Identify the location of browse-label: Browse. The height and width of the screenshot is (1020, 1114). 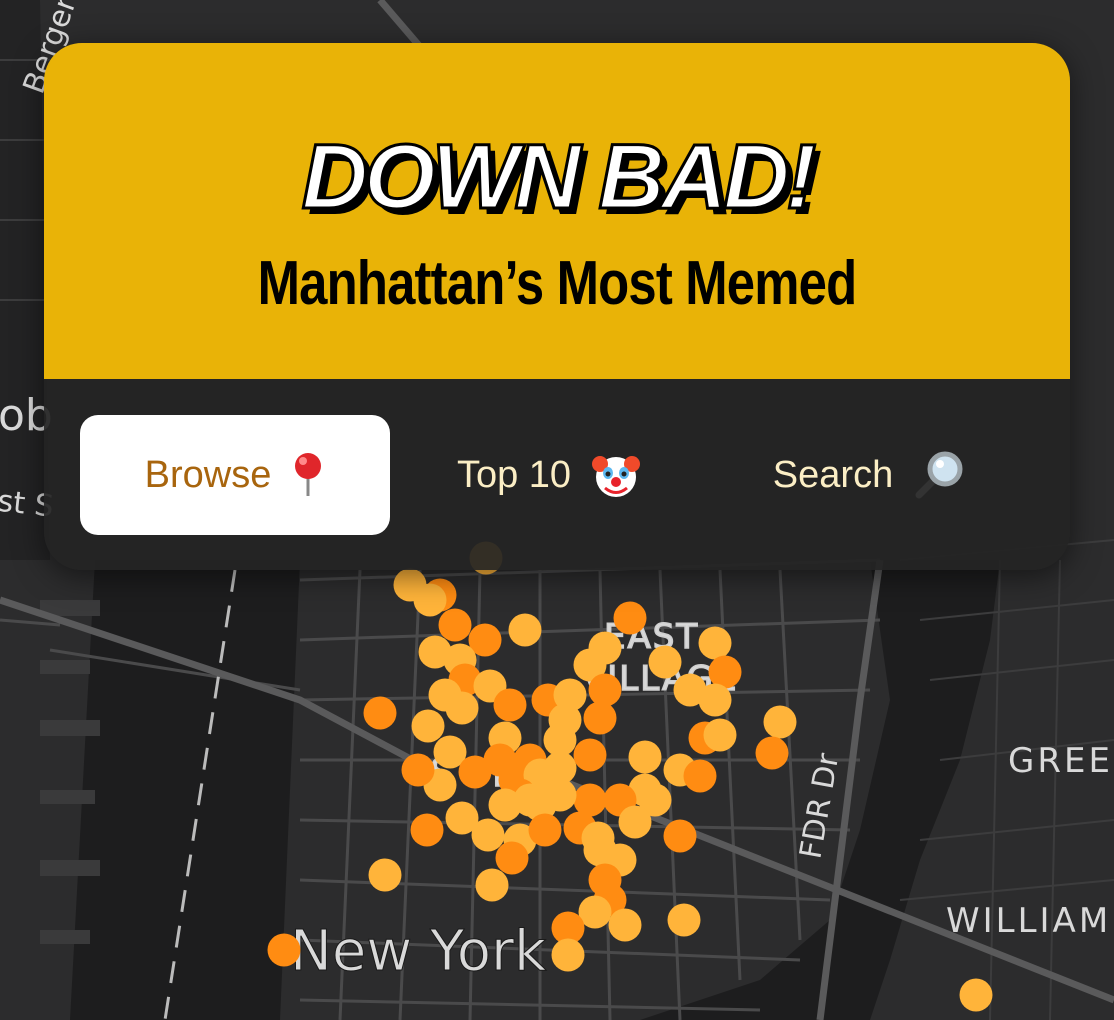
(208, 474).